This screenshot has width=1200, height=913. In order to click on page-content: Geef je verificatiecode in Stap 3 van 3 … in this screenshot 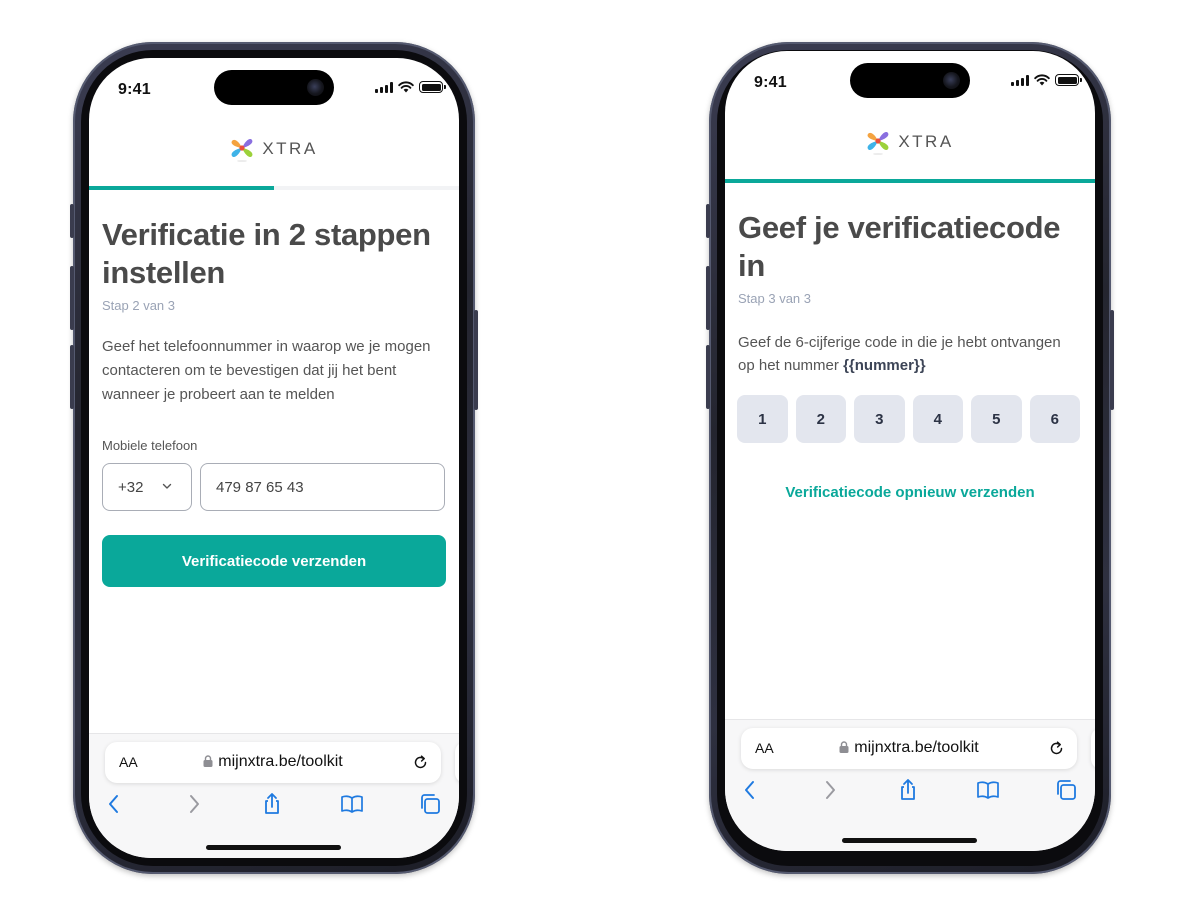, I will do `click(909, 293)`.